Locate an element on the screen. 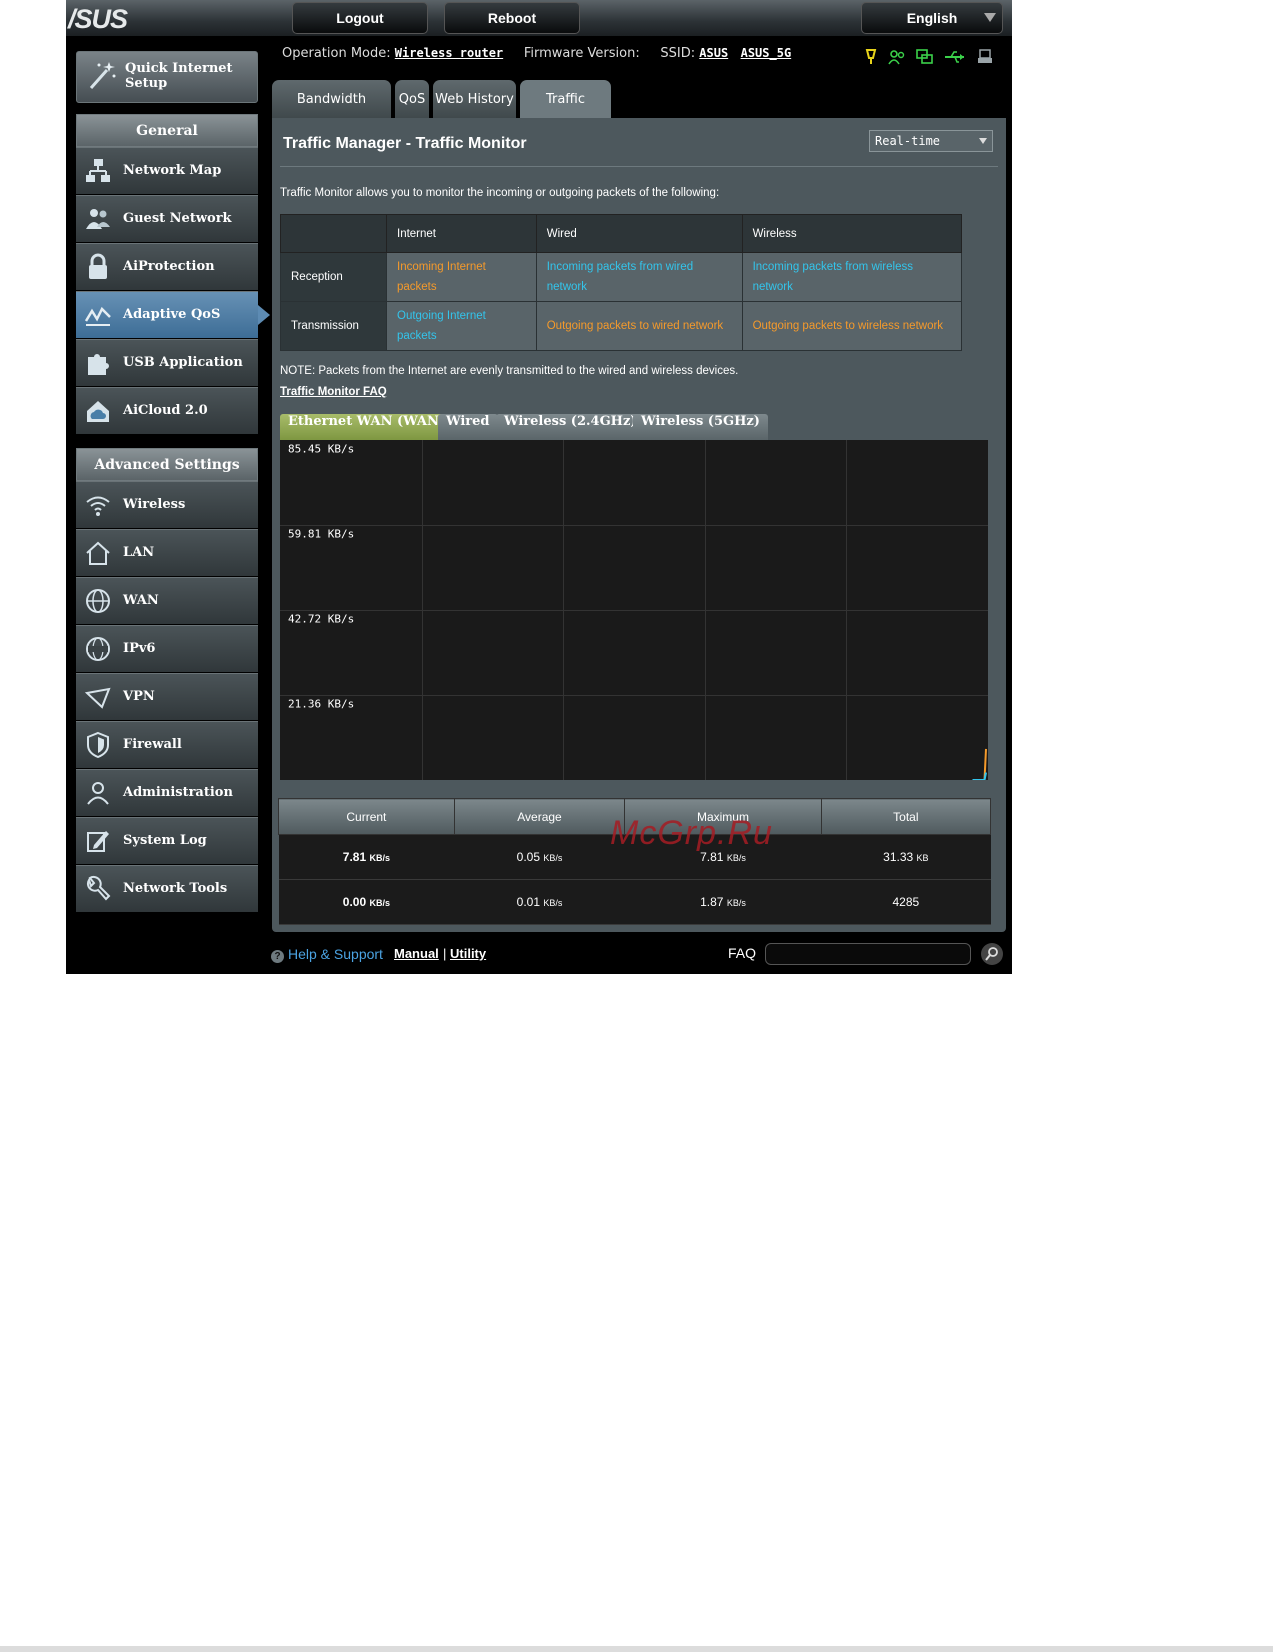 The height and width of the screenshot is (1652, 1273). faq-label: FAQ is located at coordinates (742, 953).